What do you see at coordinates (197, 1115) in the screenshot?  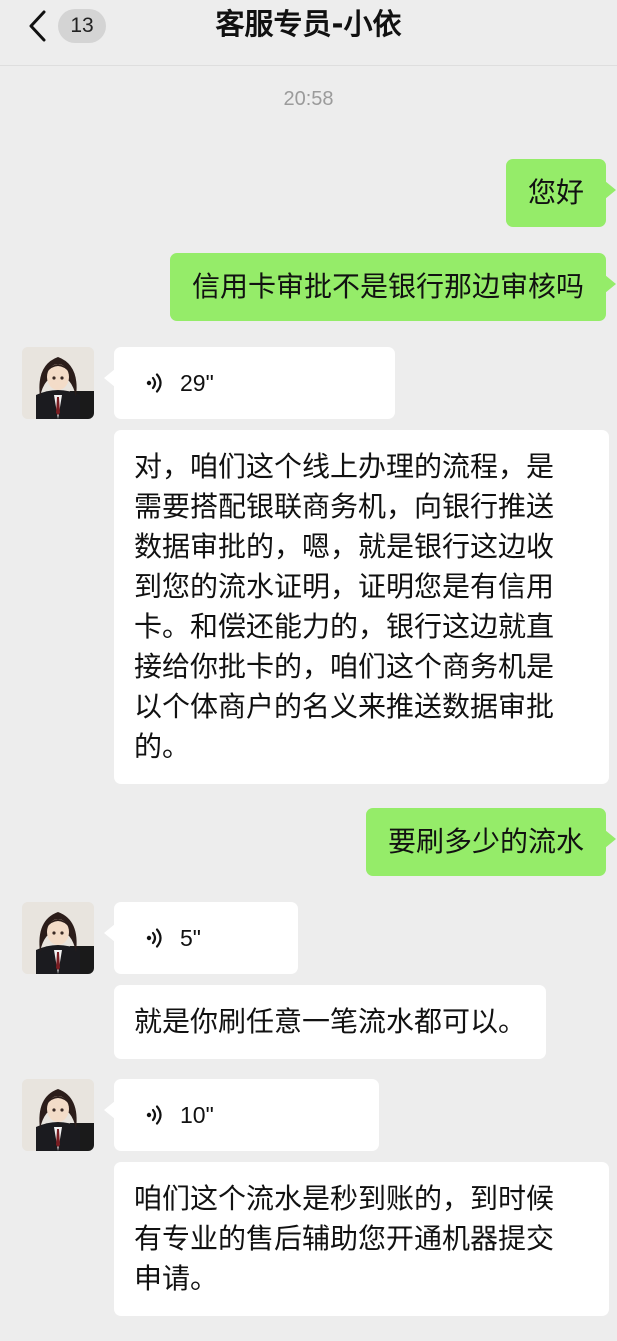 I see `voice-duration: 10"` at bounding box center [197, 1115].